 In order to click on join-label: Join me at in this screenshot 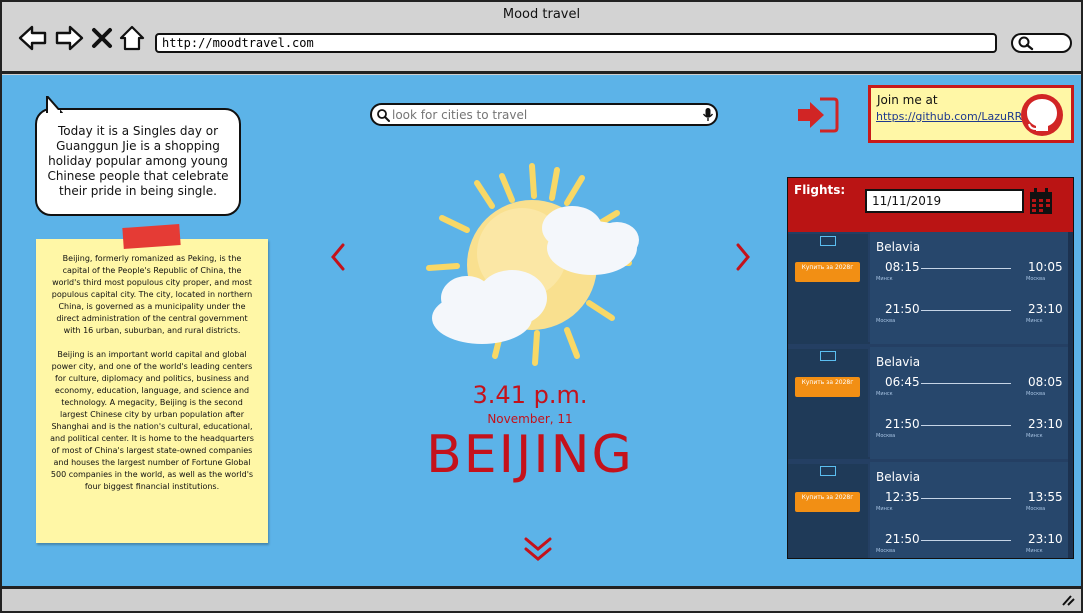, I will do `click(907, 100)`.